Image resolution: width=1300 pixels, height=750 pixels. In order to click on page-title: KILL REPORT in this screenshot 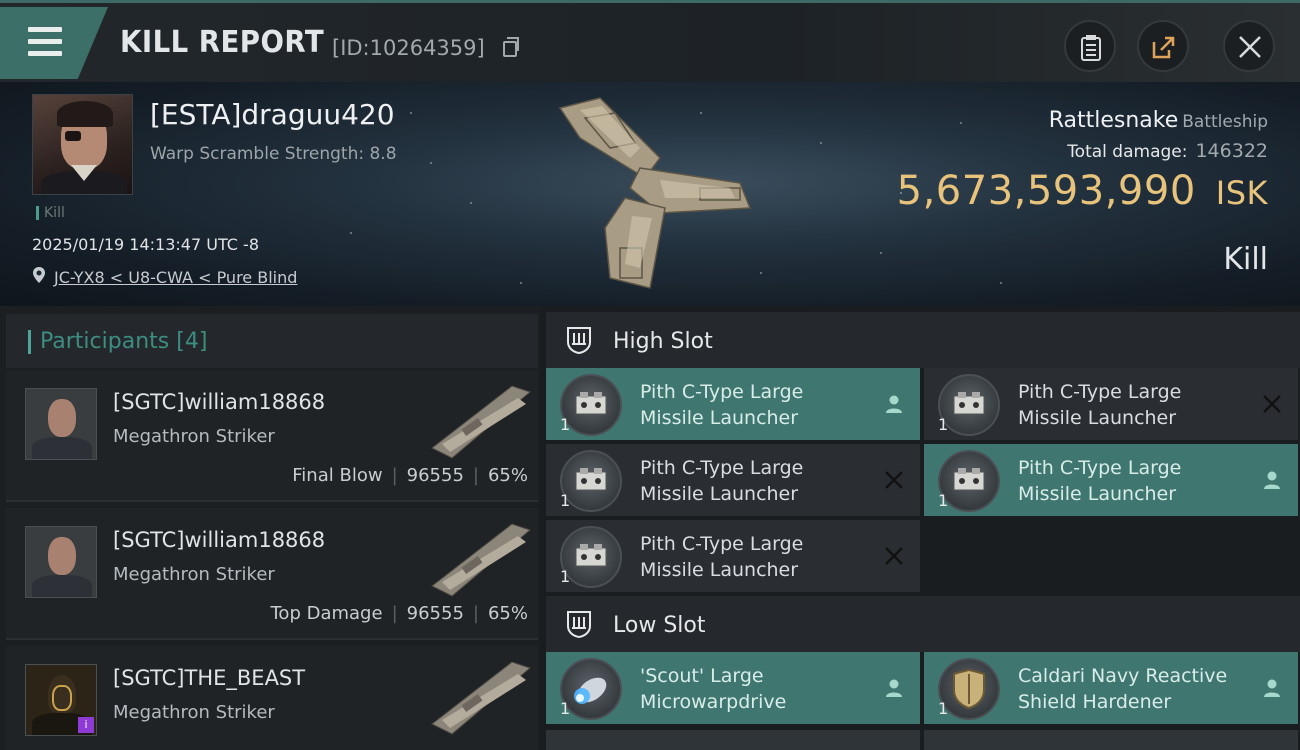, I will do `click(222, 42)`.